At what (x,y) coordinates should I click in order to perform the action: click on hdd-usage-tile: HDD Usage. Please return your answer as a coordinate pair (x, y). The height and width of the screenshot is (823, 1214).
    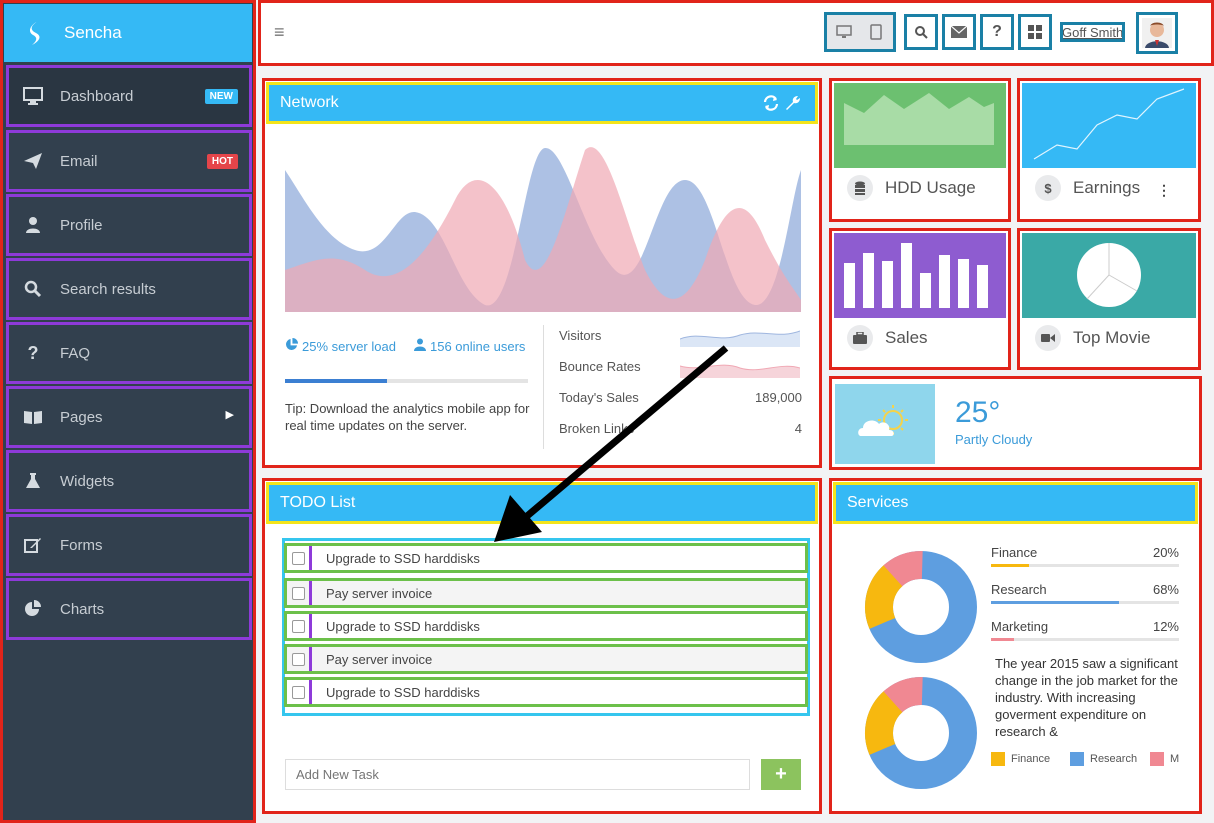
    Looking at the image, I should click on (920, 150).